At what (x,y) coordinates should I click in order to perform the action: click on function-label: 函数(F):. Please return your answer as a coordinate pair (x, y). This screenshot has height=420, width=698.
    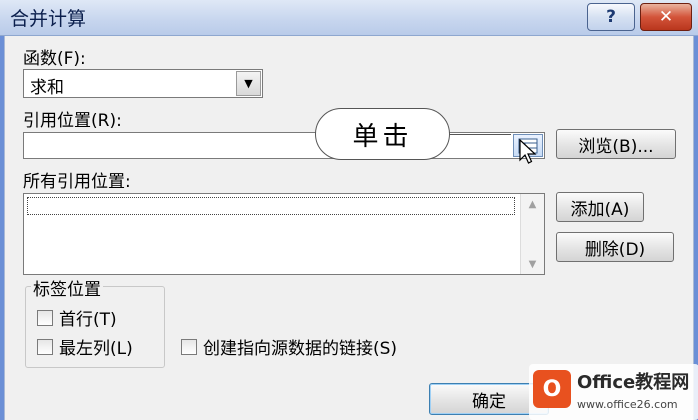
    Looking at the image, I should click on (54, 59).